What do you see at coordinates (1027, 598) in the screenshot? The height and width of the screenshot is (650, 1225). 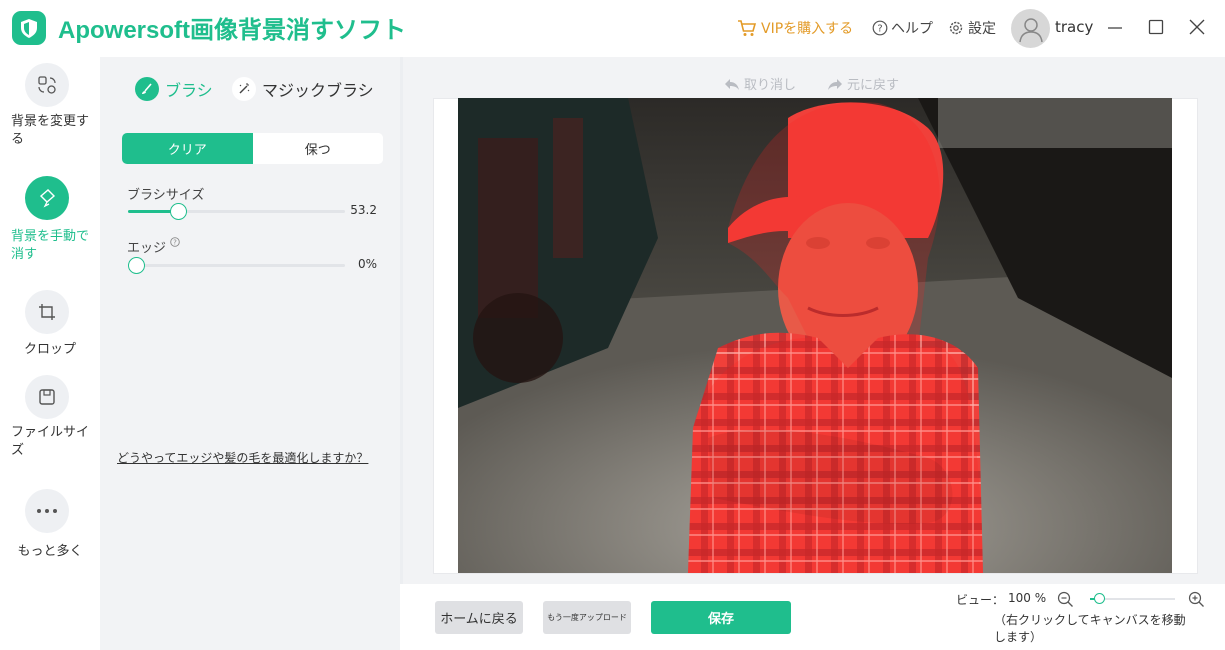 I see `zoom-value: 100 %` at bounding box center [1027, 598].